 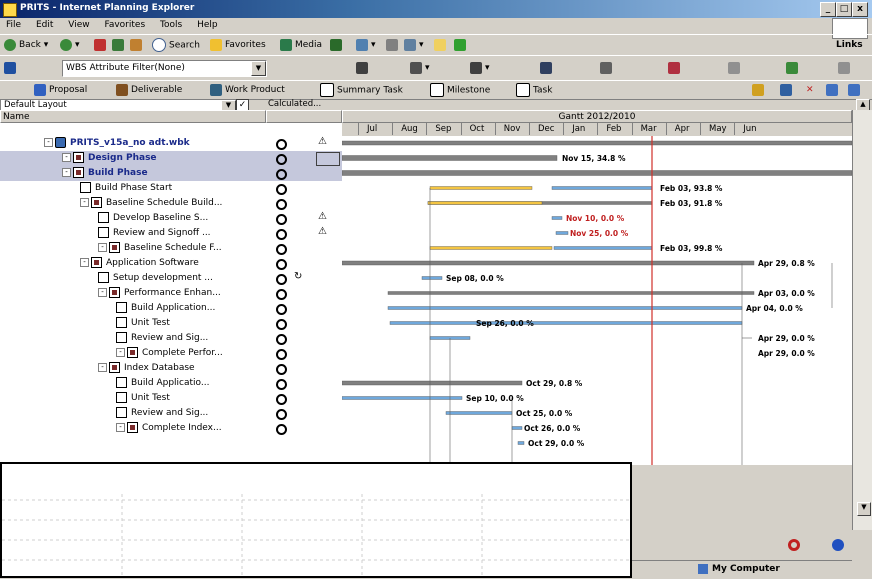 I want to click on people-button, so click(x=787, y=90).